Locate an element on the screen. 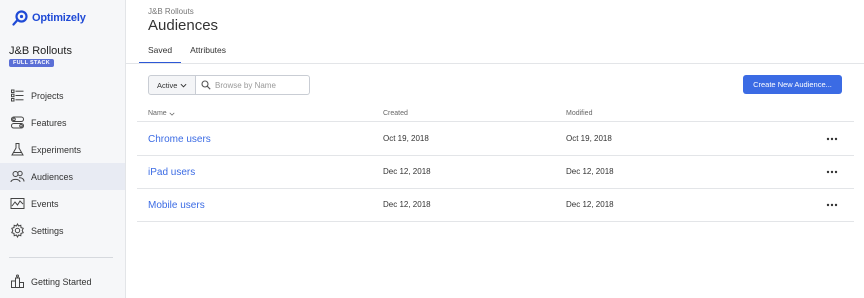  sidebar-item-label: Projects is located at coordinates (47, 95).